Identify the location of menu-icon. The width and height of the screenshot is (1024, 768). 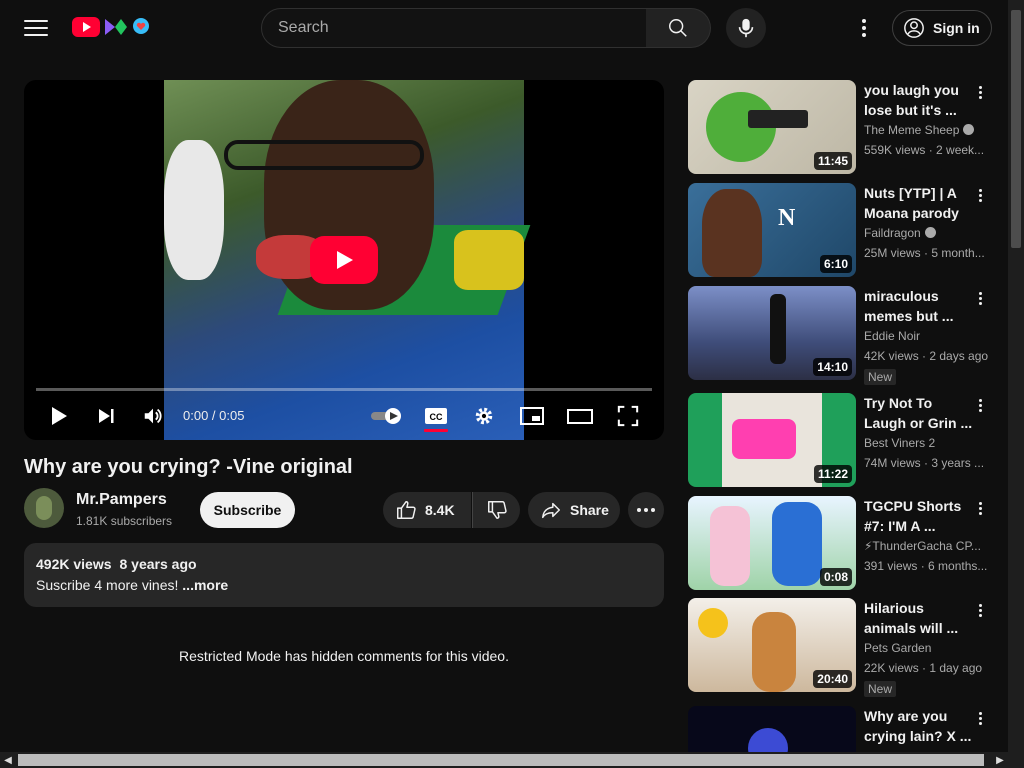
(36, 28).